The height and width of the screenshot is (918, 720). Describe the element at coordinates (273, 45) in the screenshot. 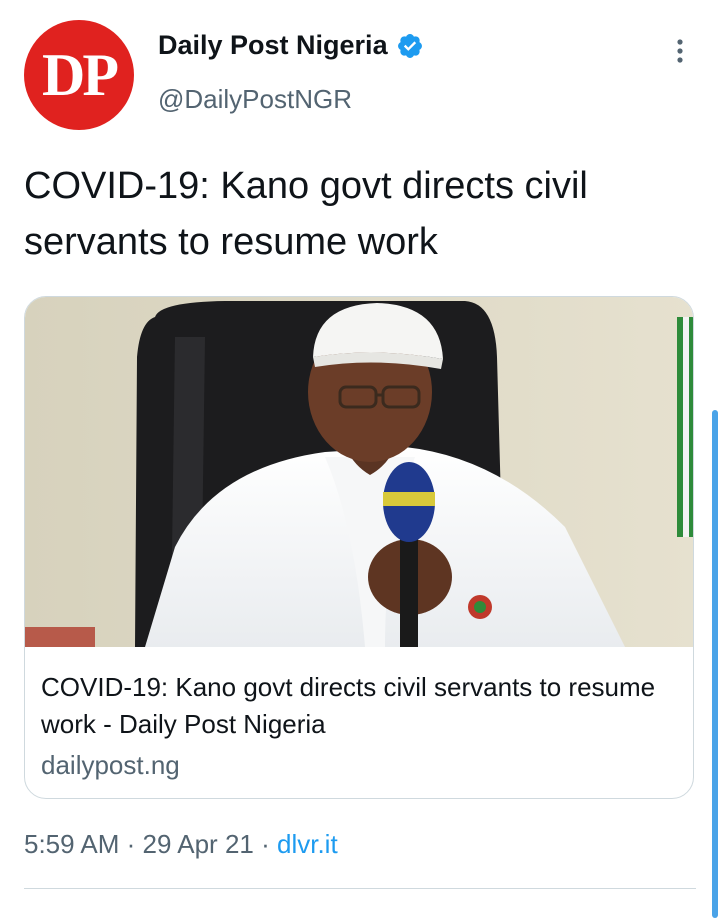

I see `author-display-name: Daily Post Nigeria` at that location.